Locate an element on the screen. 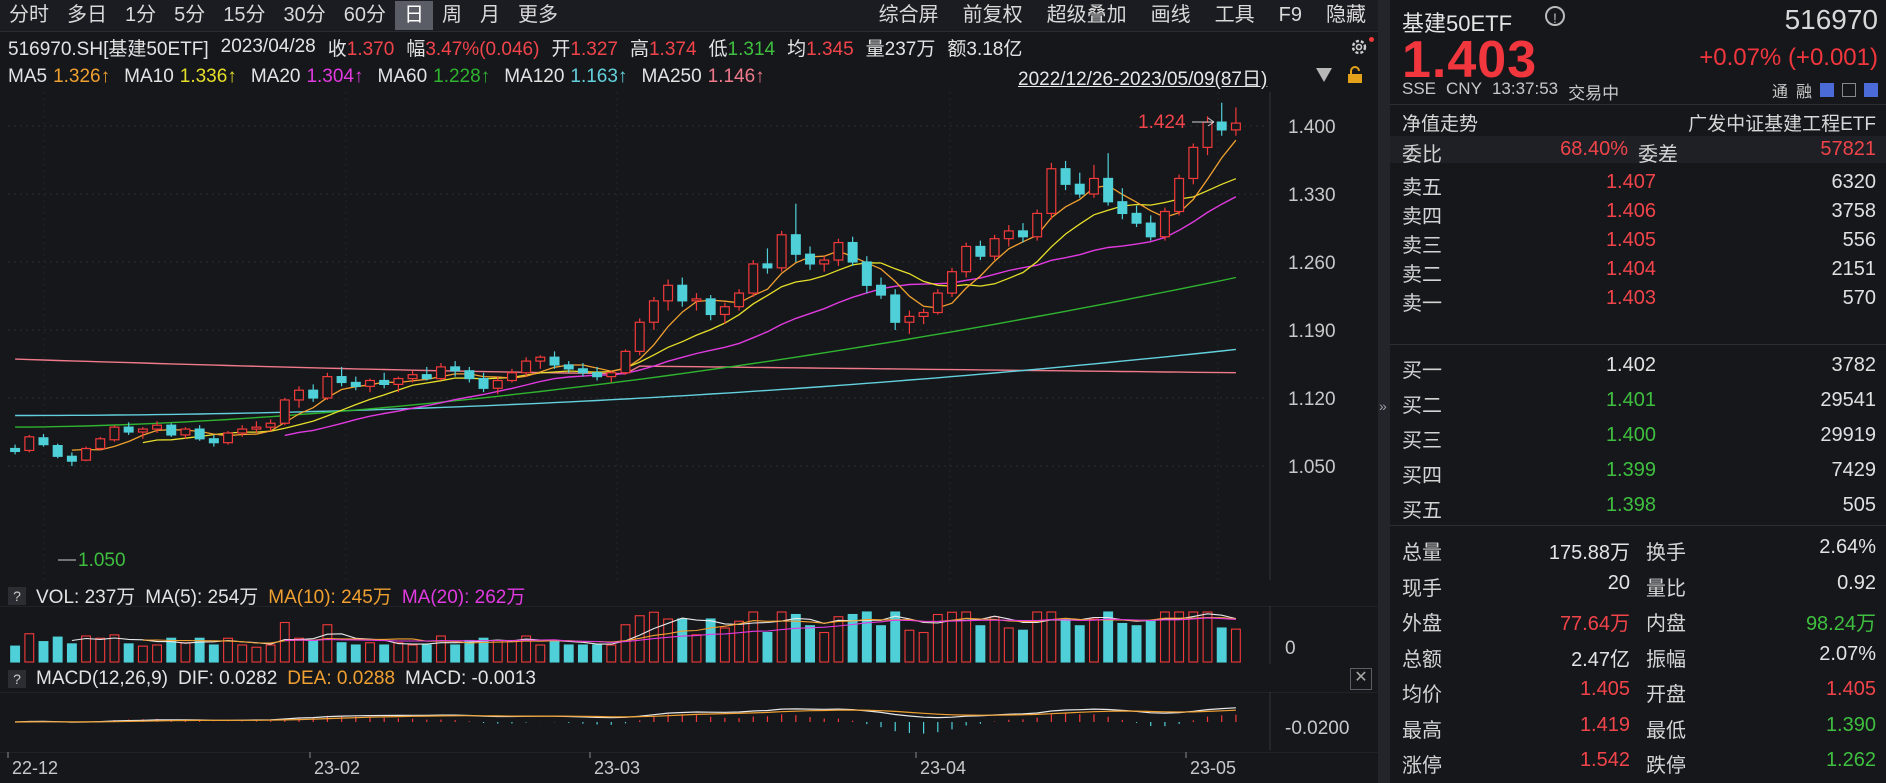  symbol-label: 516970.SH[基建50ETF] is located at coordinates (108, 49).